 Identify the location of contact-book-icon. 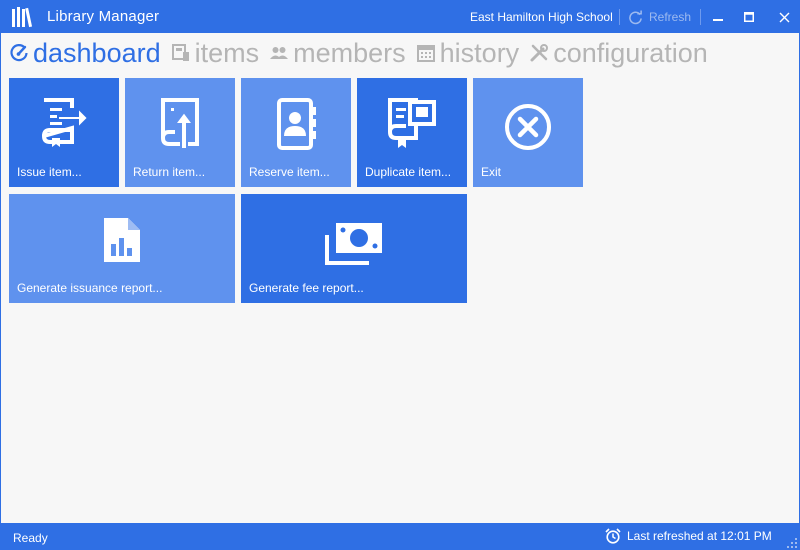
(296, 124).